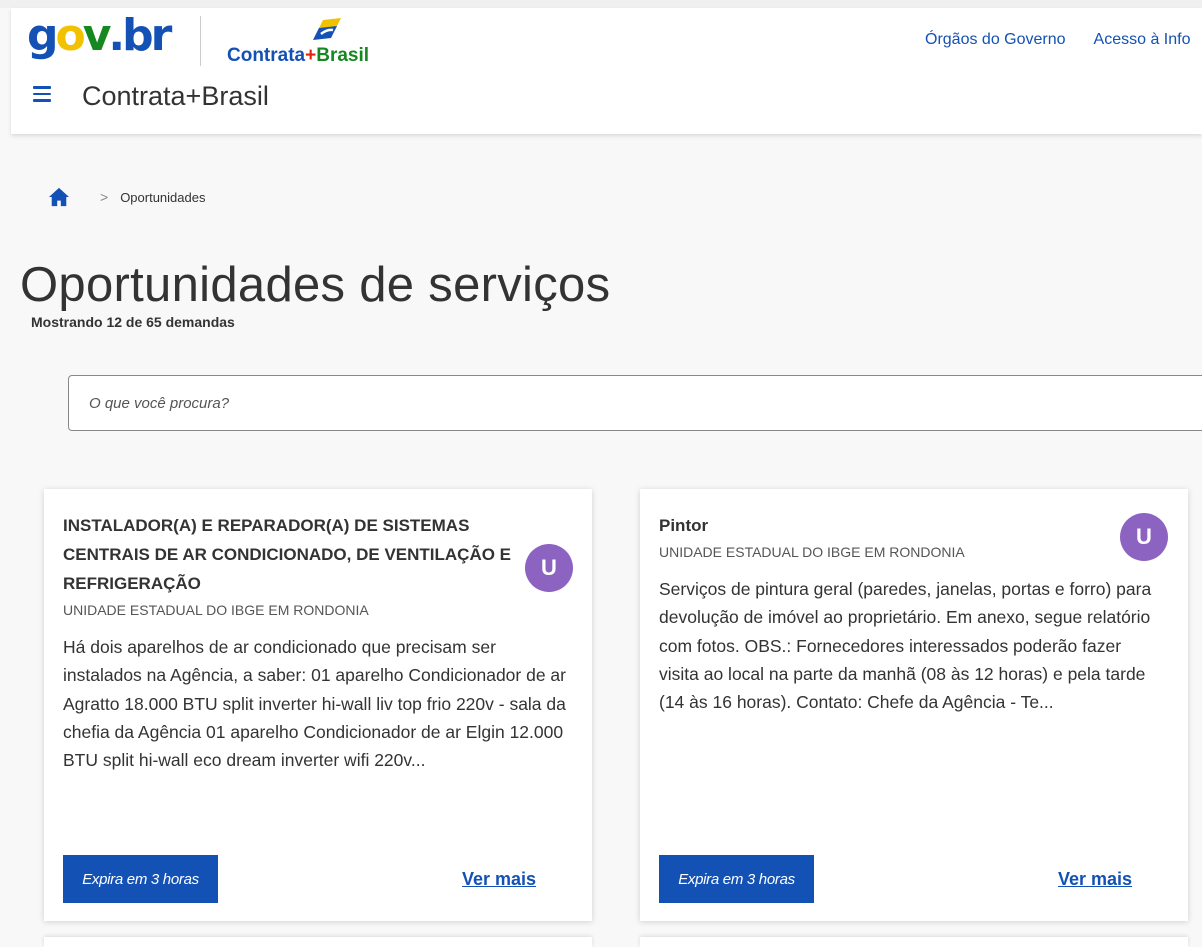  What do you see at coordinates (133, 322) in the screenshot?
I see `results-count: Mostrando 12 de 65 demandas` at bounding box center [133, 322].